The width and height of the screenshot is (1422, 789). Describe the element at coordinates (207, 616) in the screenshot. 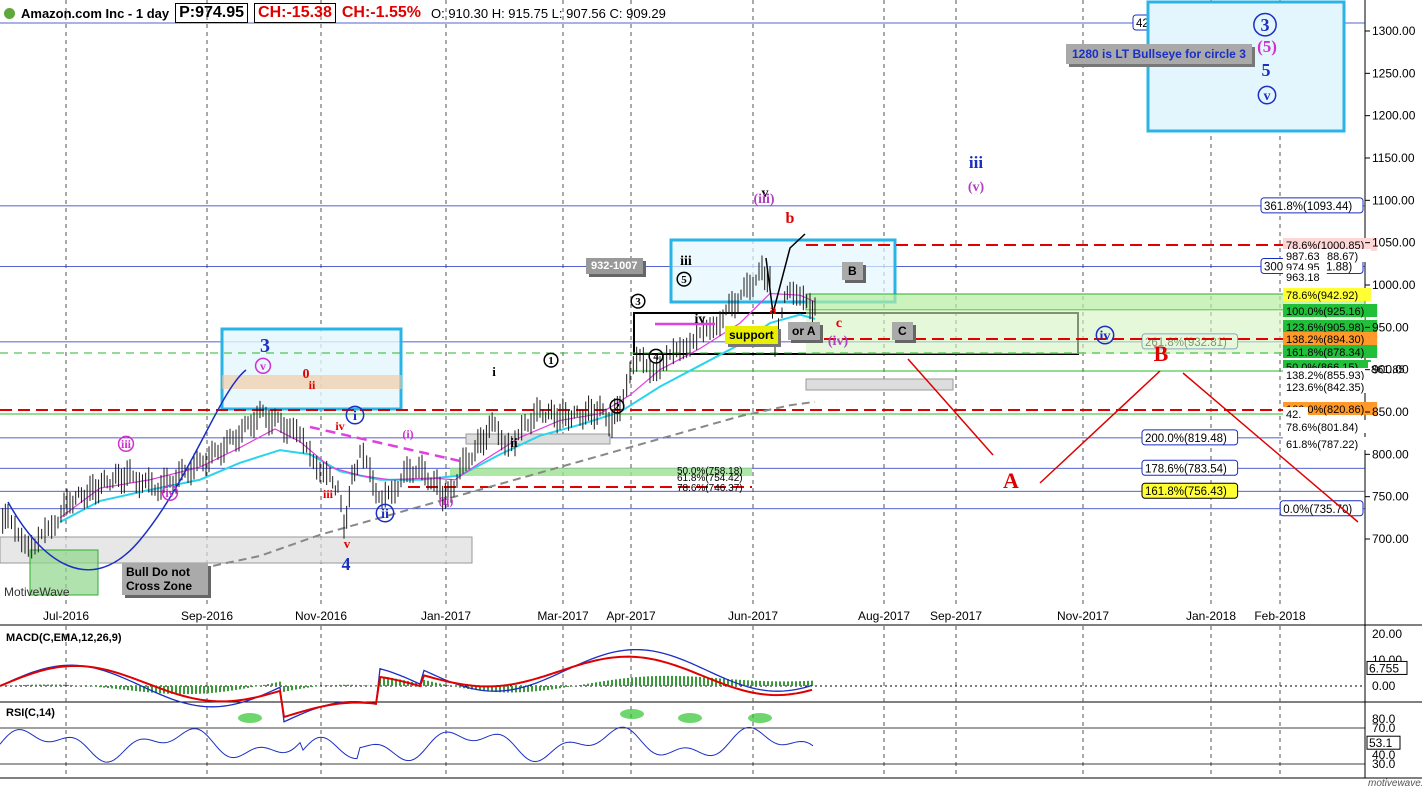

I see `x-tick-label: Sep-2016` at that location.